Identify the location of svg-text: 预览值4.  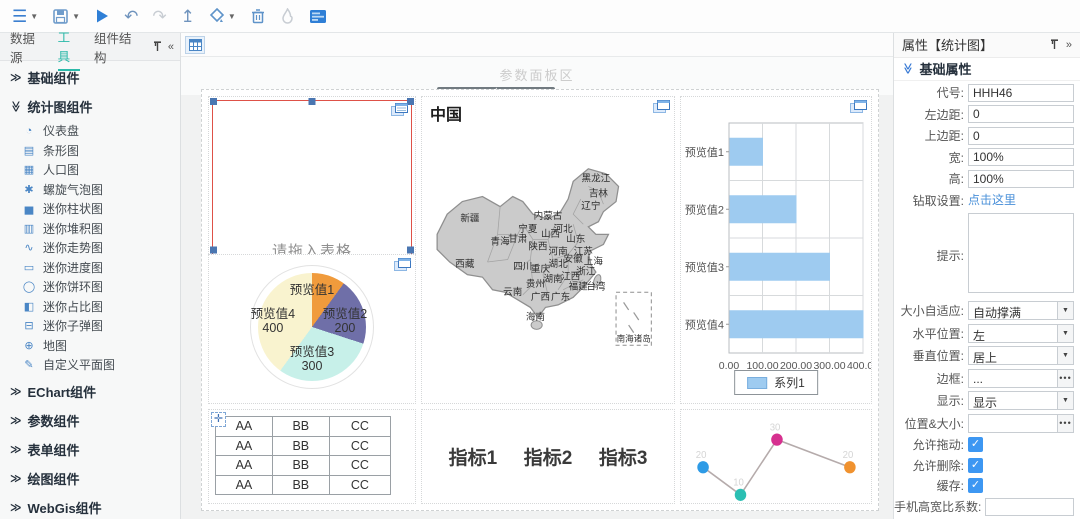
(704, 324).